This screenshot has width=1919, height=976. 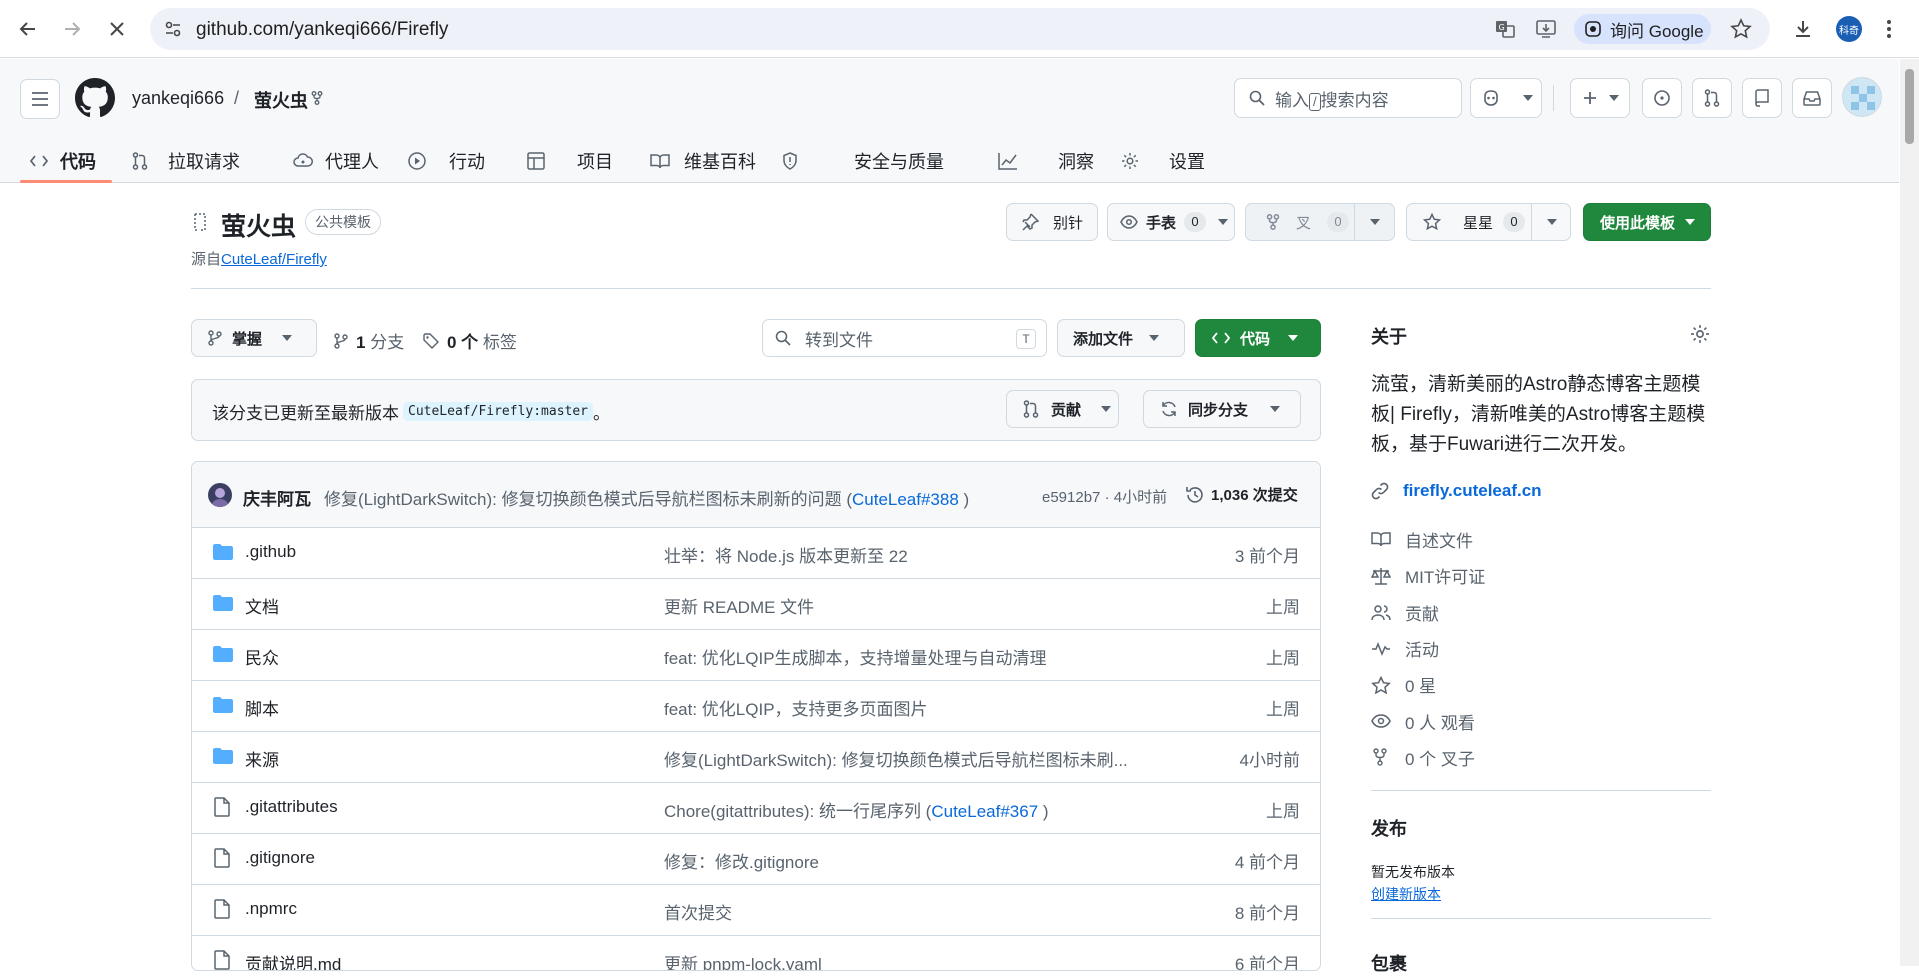 I want to click on file-row: .npmrc 首次提交 8 前个月, so click(x=756, y=910).